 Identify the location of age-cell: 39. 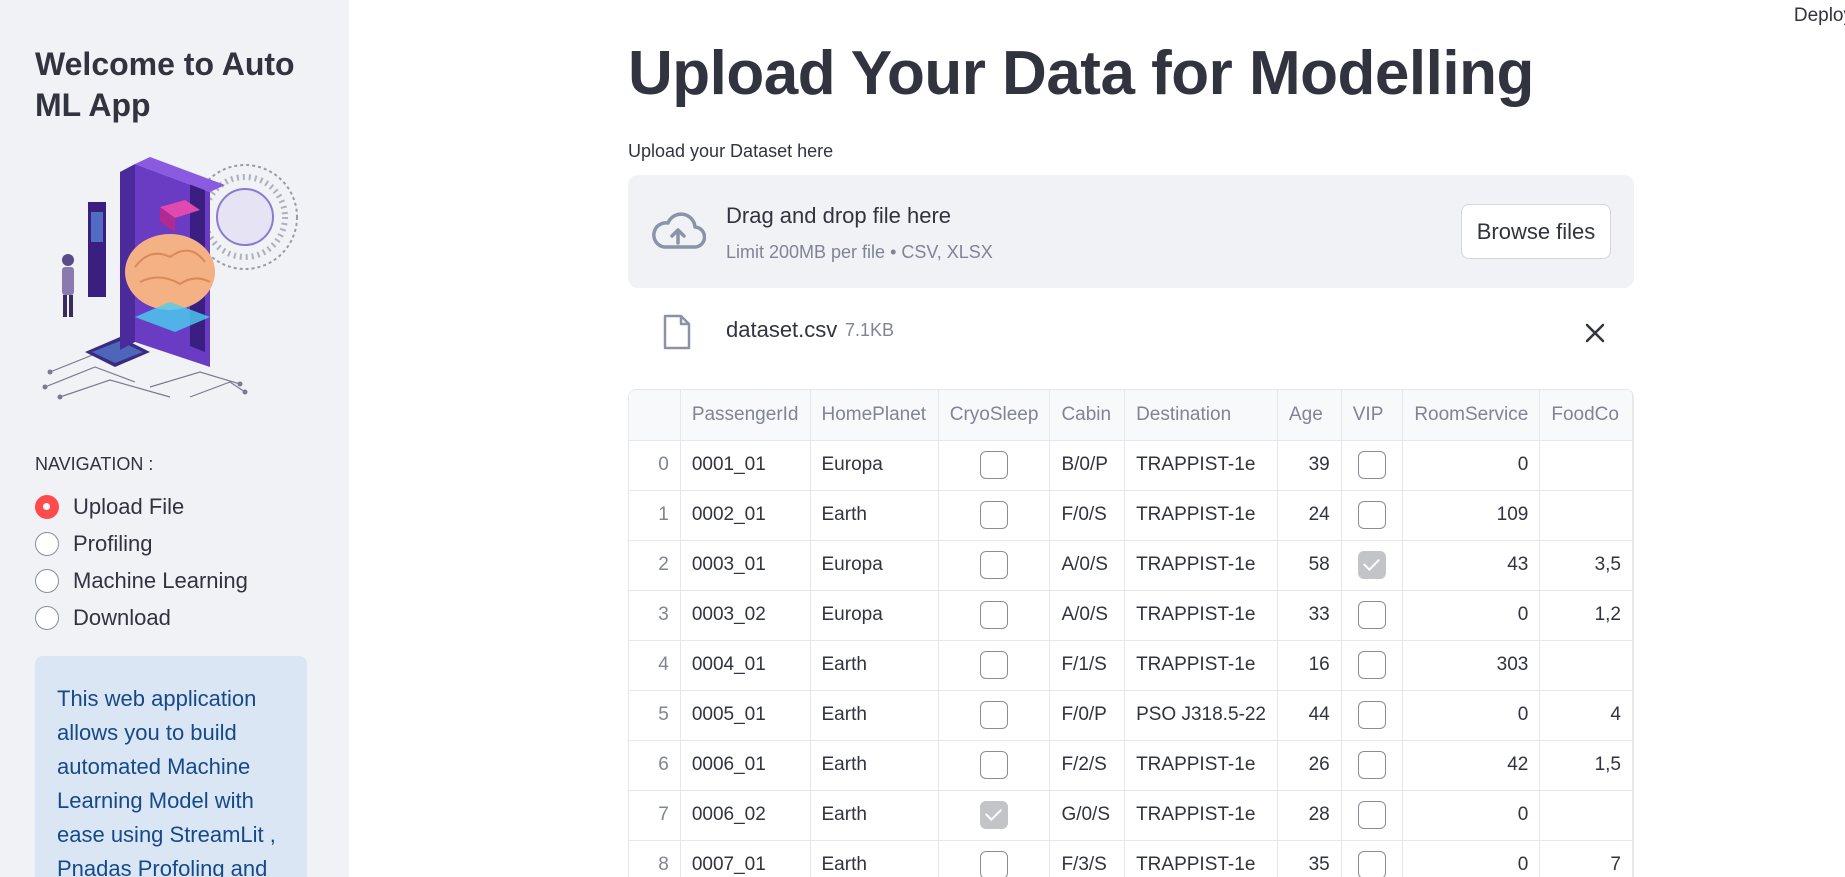
(1309, 465).